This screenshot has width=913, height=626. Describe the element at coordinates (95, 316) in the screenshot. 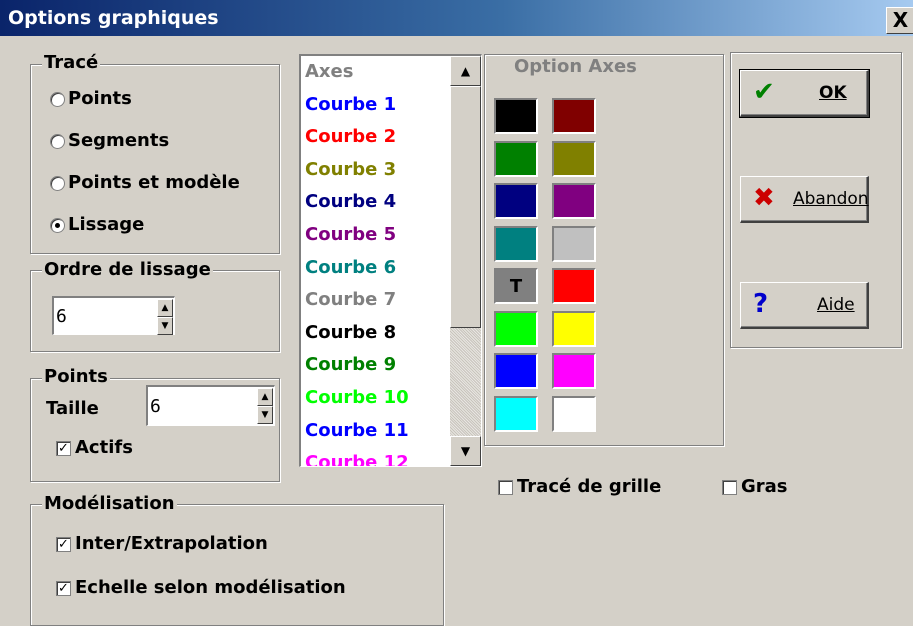

I see `smoothing-order-input` at that location.